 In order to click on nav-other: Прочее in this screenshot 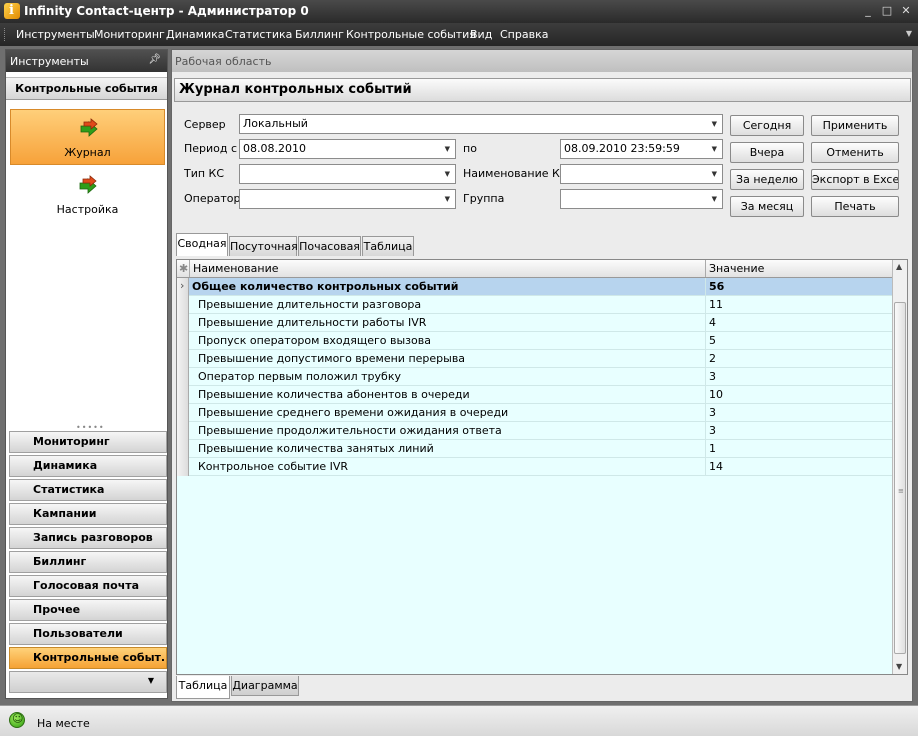, I will do `click(88, 610)`.